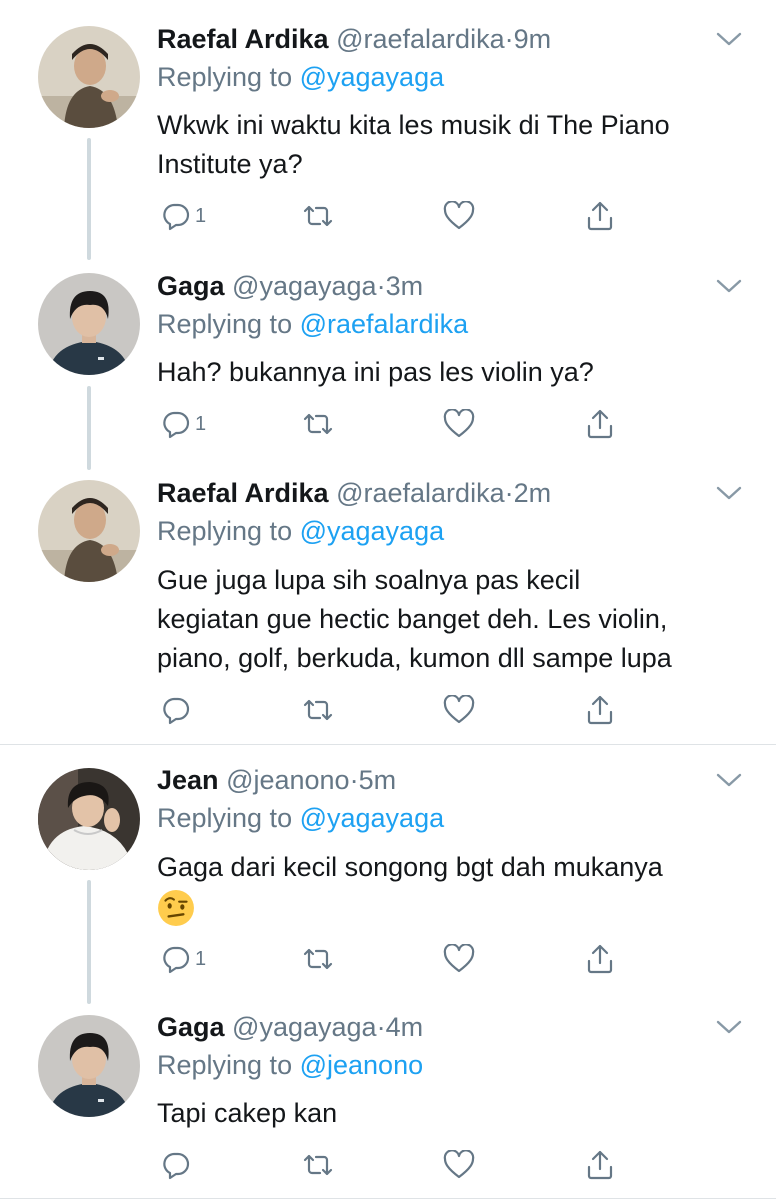 The height and width of the screenshot is (1200, 776). Describe the element at coordinates (457, 372) in the screenshot. I see `tweet-text: Hah? bukannya ini pas les violin ya?` at that location.